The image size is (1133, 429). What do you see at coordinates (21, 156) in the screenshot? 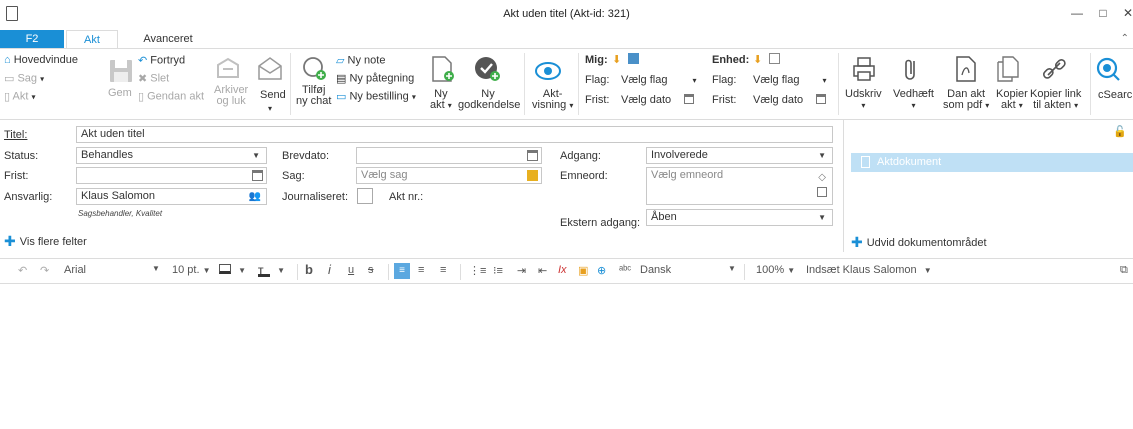
I see `status-label: Status:` at bounding box center [21, 156].